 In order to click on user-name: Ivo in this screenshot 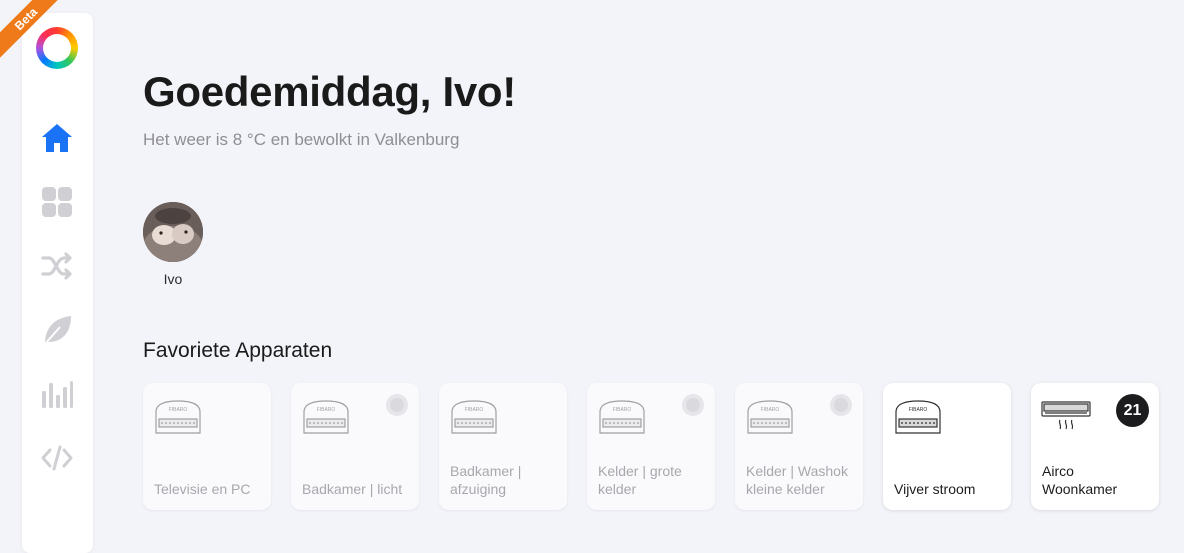, I will do `click(173, 279)`.